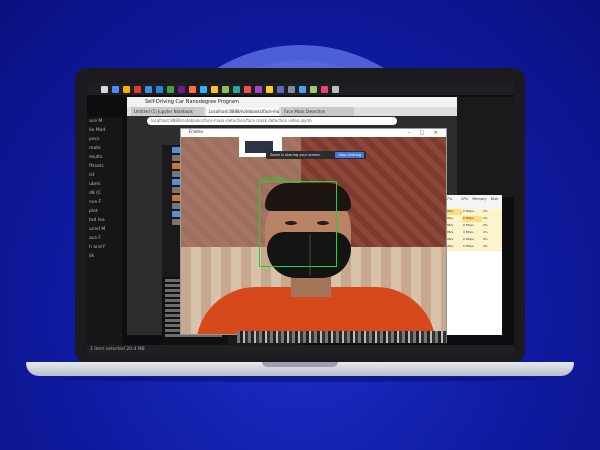 The height and width of the screenshot is (450, 600). What do you see at coordinates (349, 155) in the screenshot?
I see `stop-sharing-button: Stop Sharing` at bounding box center [349, 155].